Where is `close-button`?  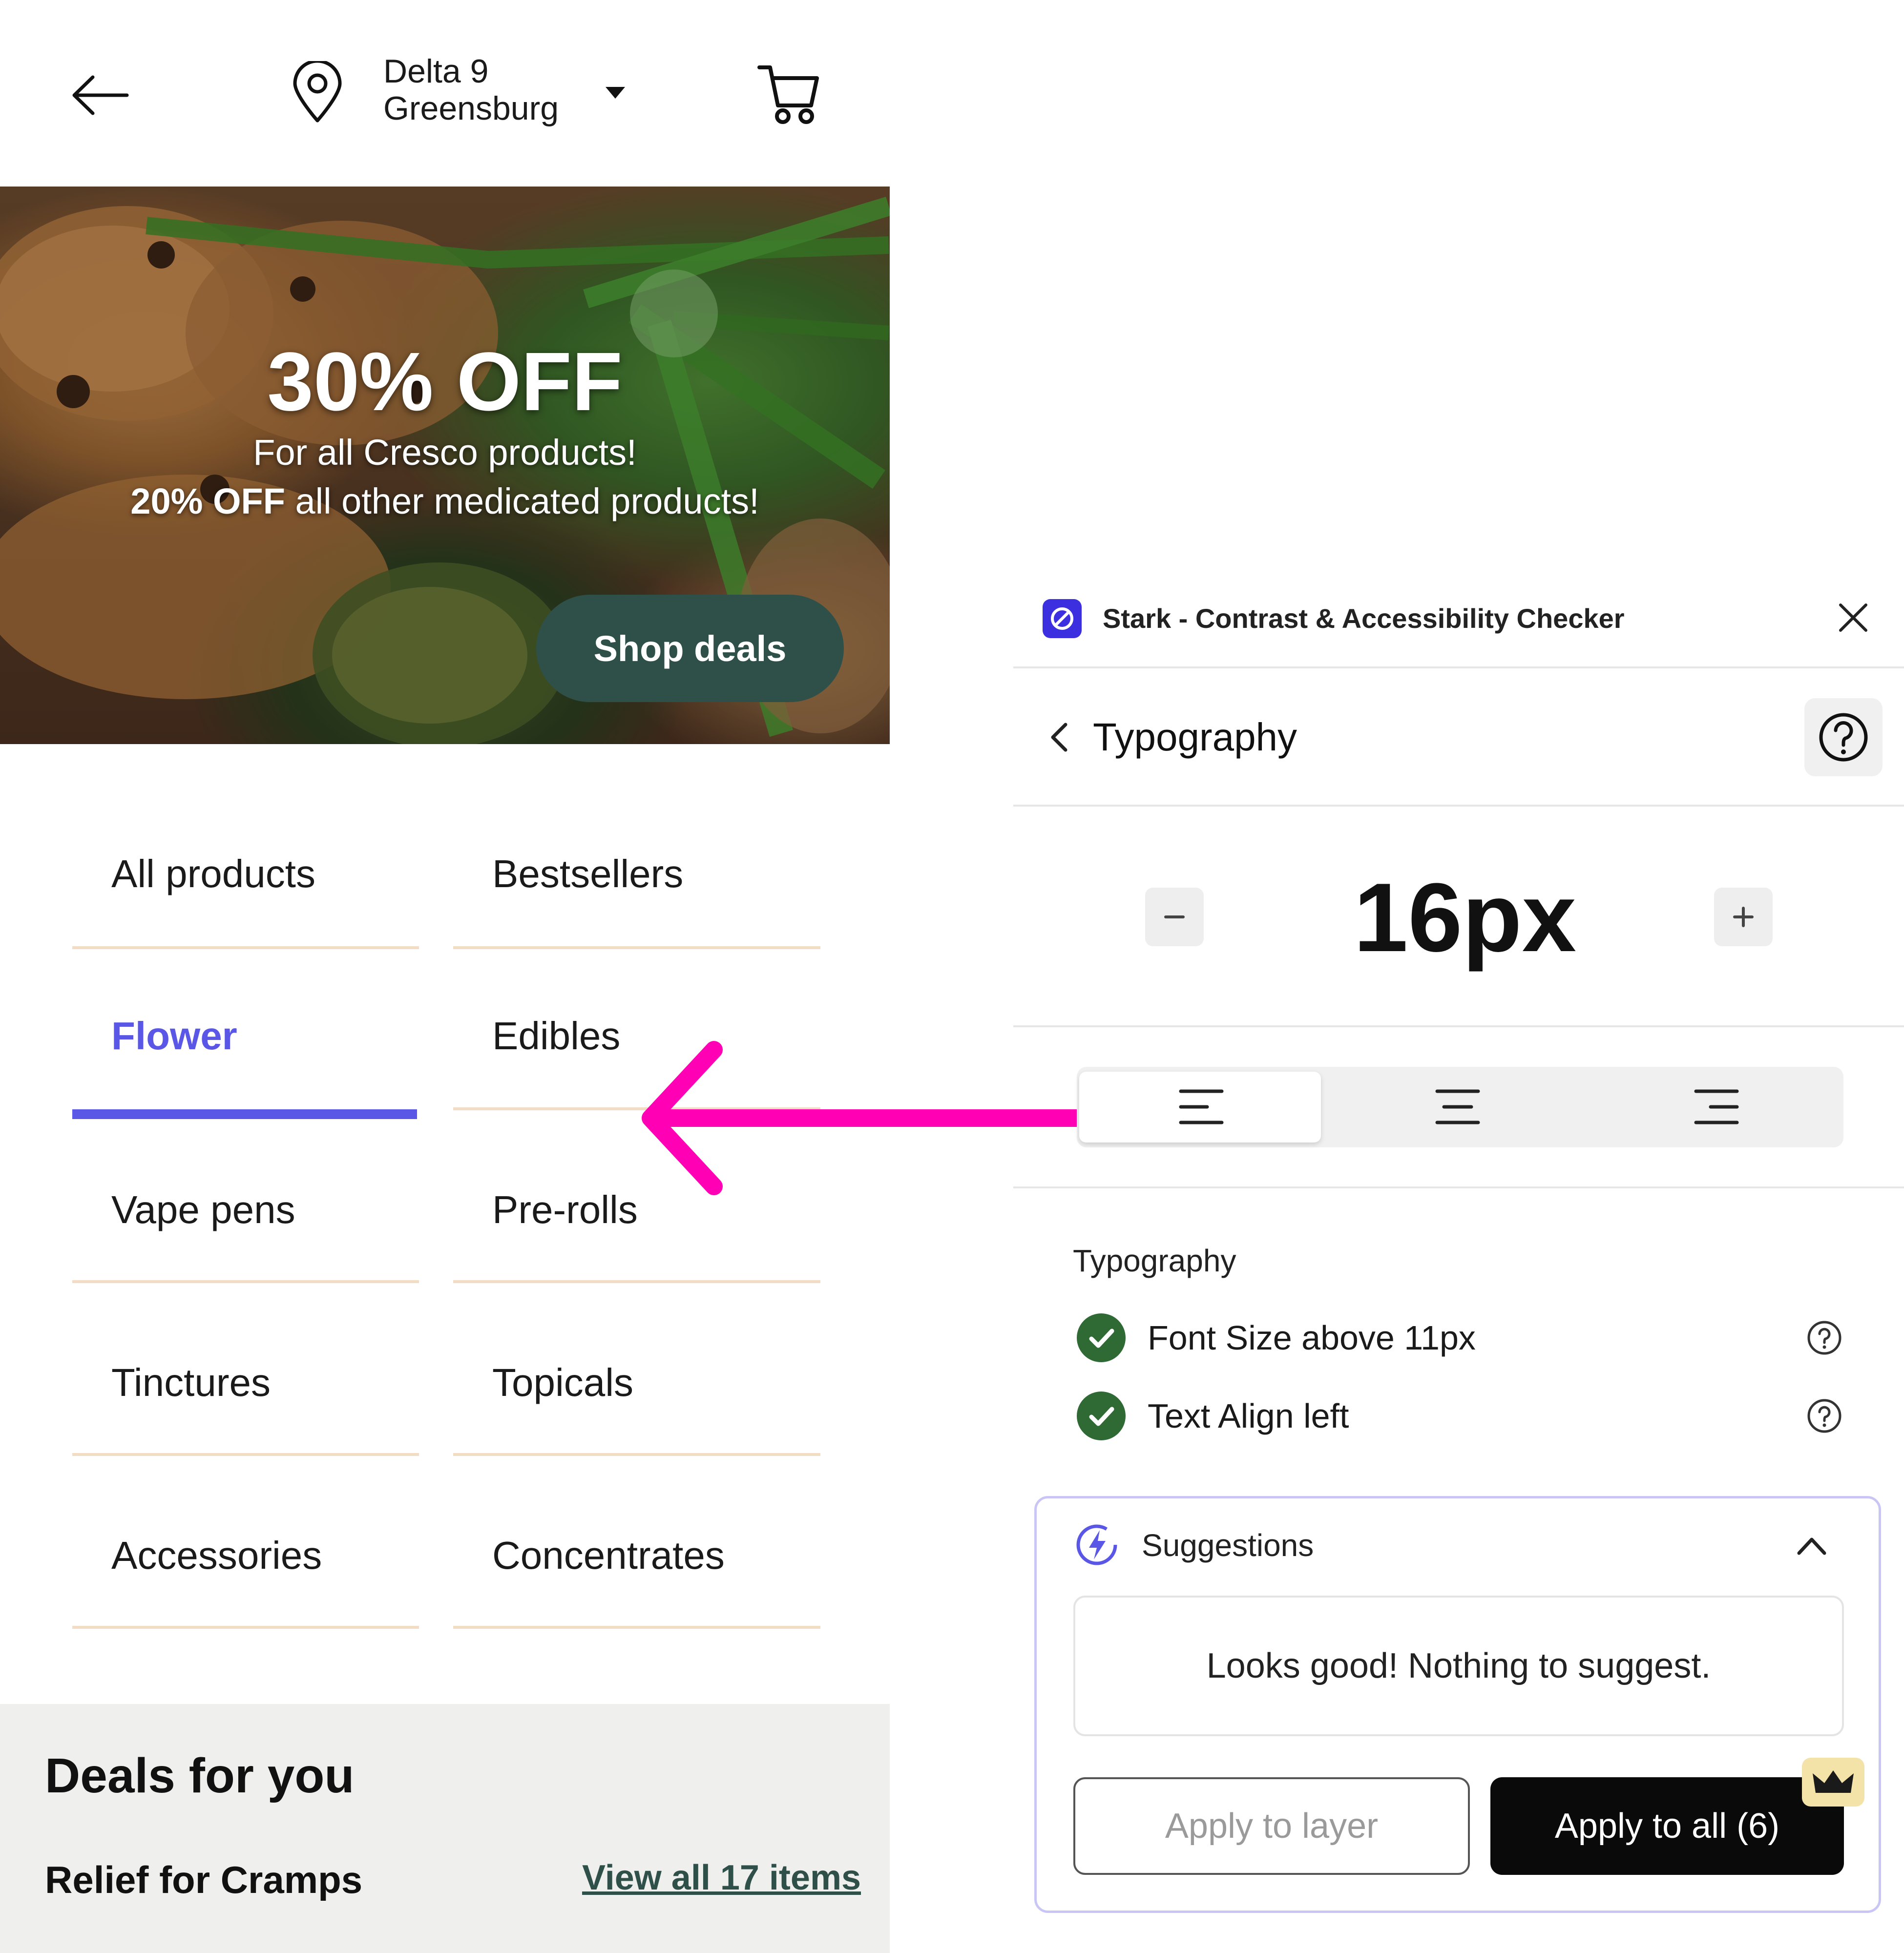 close-button is located at coordinates (1853, 617).